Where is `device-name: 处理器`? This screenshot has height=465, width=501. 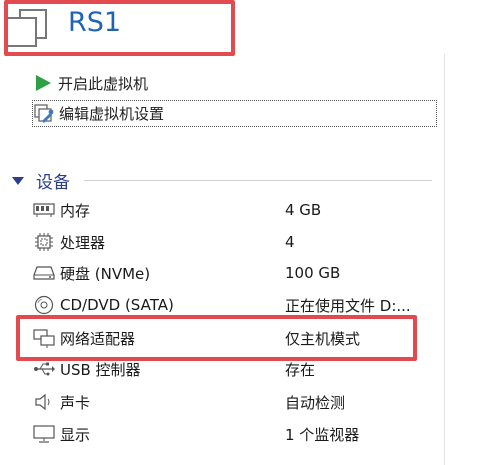 device-name: 处理器 is located at coordinates (83, 242).